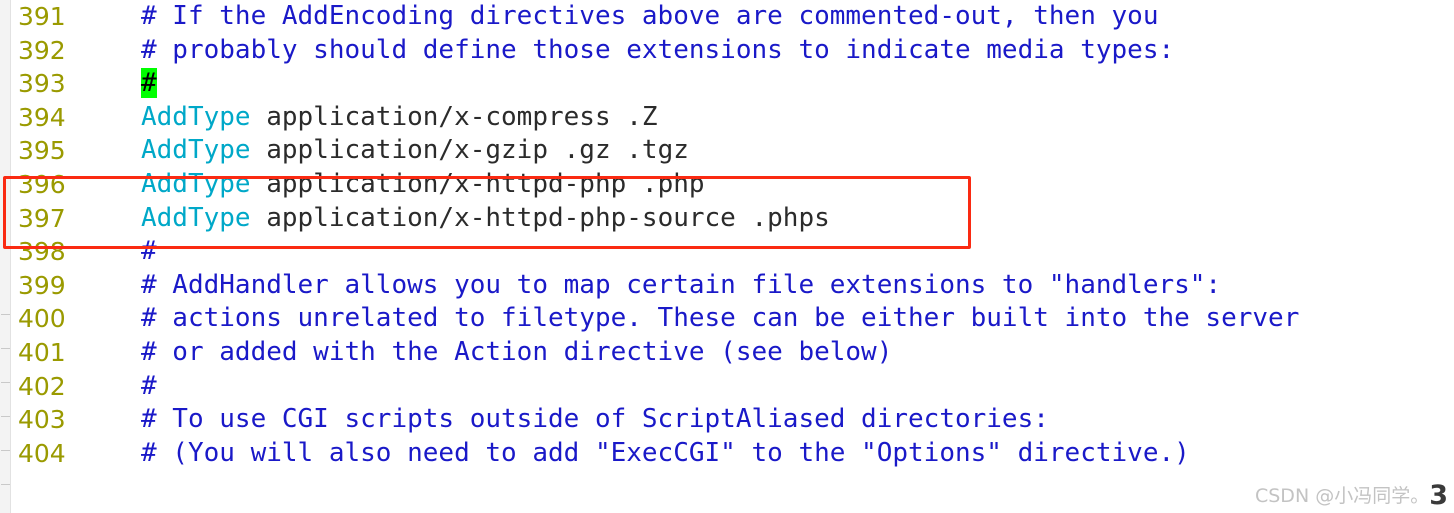 The height and width of the screenshot is (513, 1454). I want to click on code-line: 393 #, so click(732, 84).